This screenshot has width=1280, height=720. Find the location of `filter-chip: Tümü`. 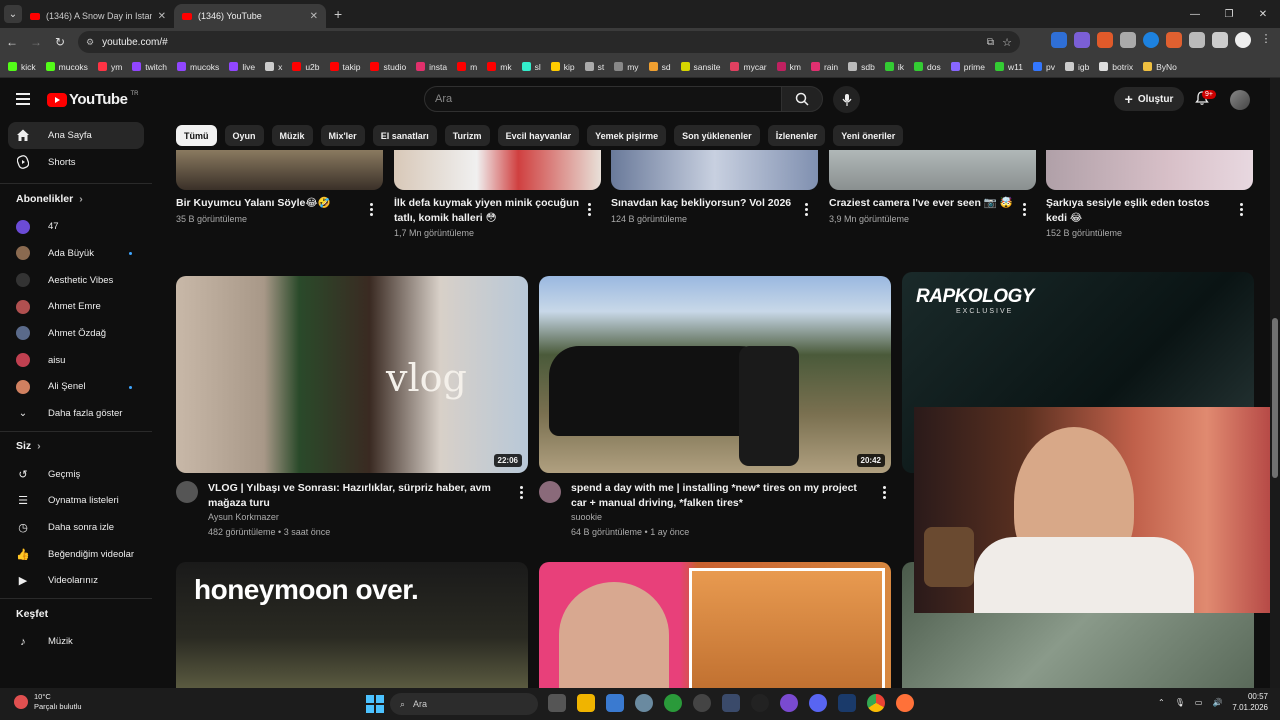

filter-chip: Tümü is located at coordinates (196, 135).